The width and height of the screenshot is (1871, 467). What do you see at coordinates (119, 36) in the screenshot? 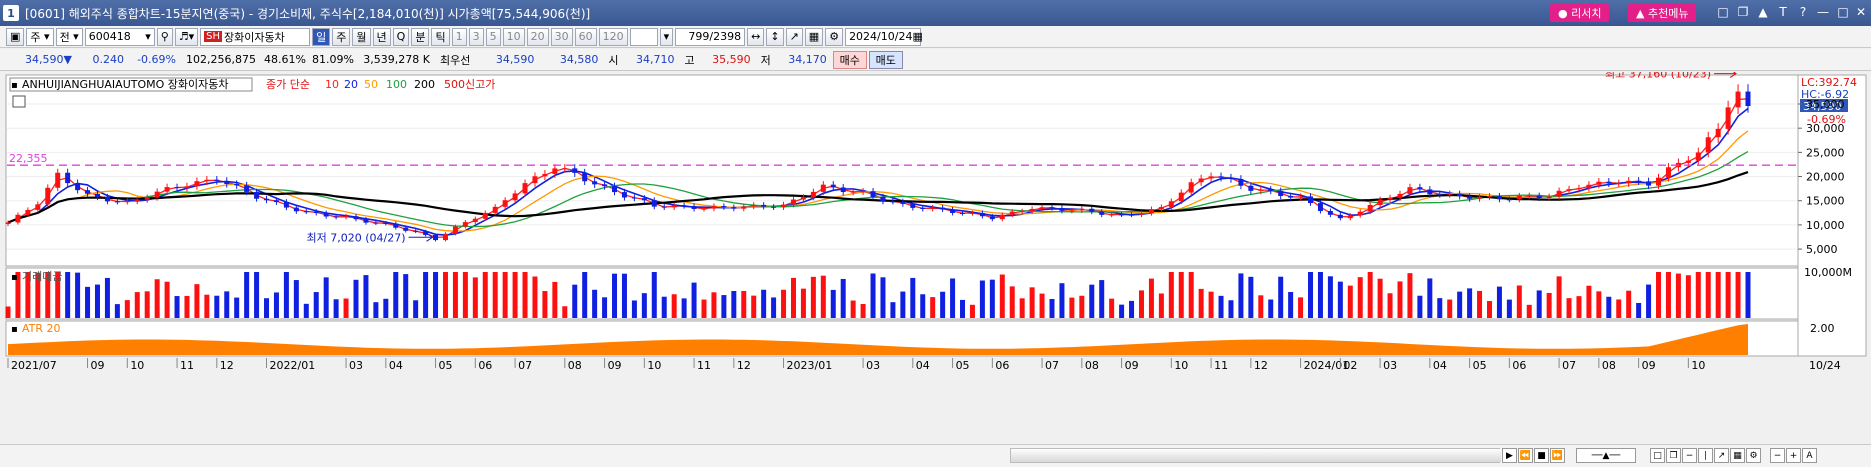
I see `stock-code-input: 600418 ▾` at bounding box center [119, 36].